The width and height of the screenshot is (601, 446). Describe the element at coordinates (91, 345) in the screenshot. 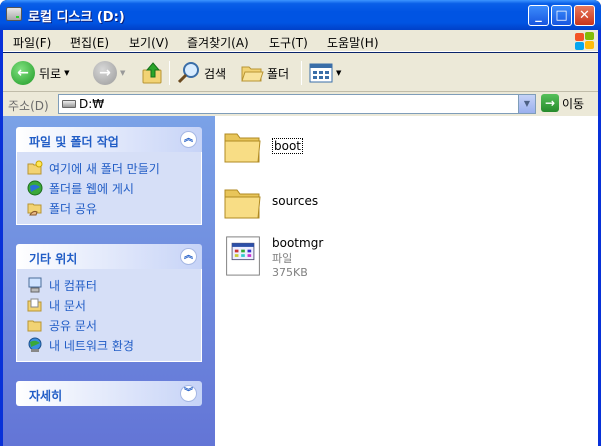

I see `place-label: 내 네트워크 환경` at that location.